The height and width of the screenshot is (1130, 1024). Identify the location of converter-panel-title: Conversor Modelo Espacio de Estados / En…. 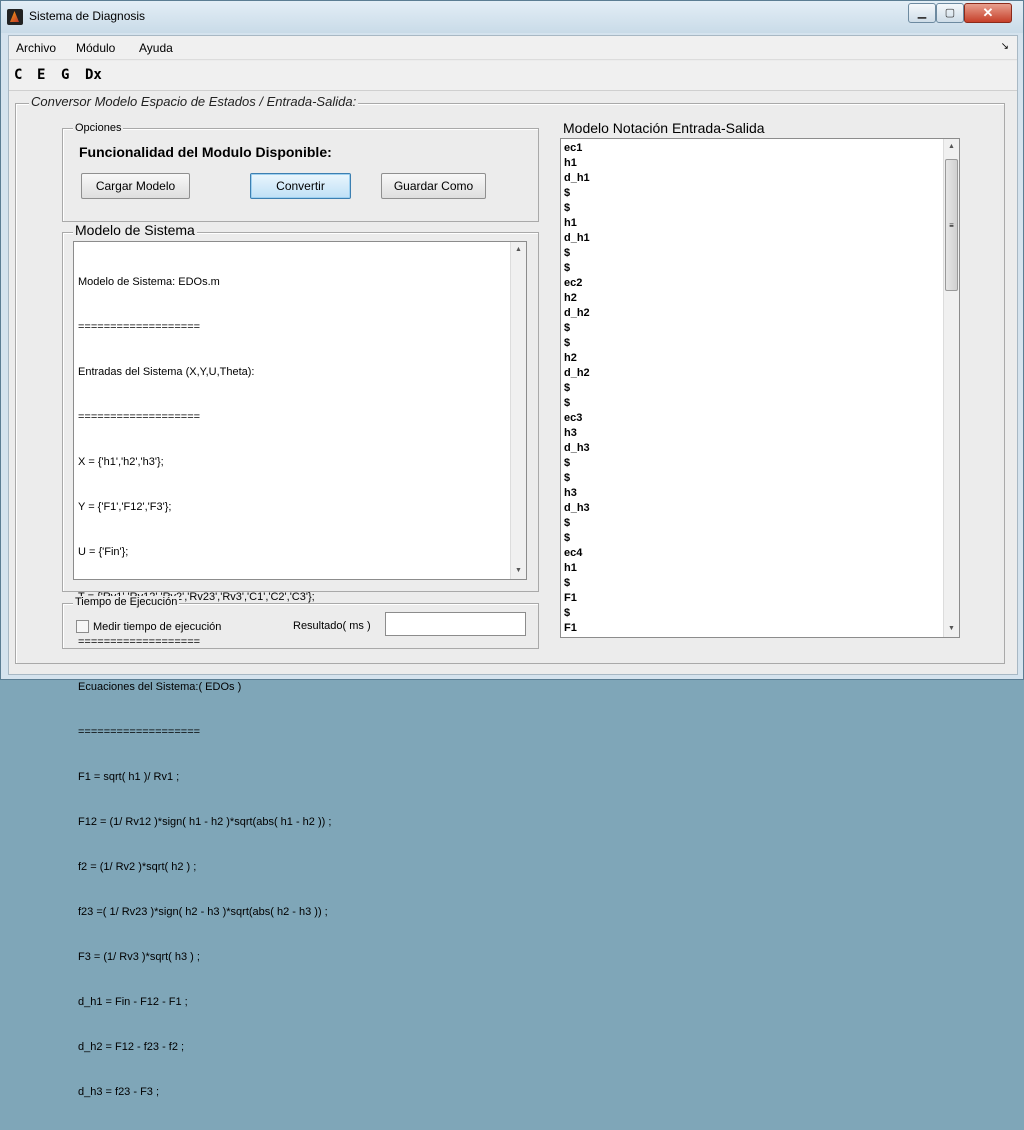
(194, 101).